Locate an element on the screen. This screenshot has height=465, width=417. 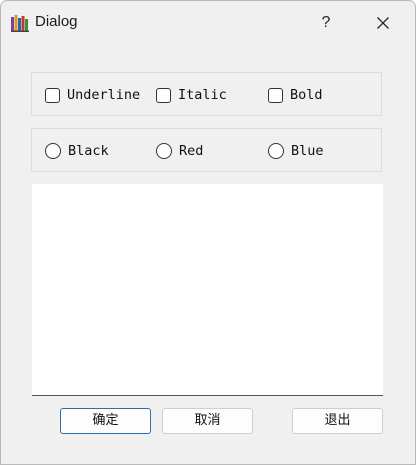
black-radio: Black is located at coordinates (77, 151).